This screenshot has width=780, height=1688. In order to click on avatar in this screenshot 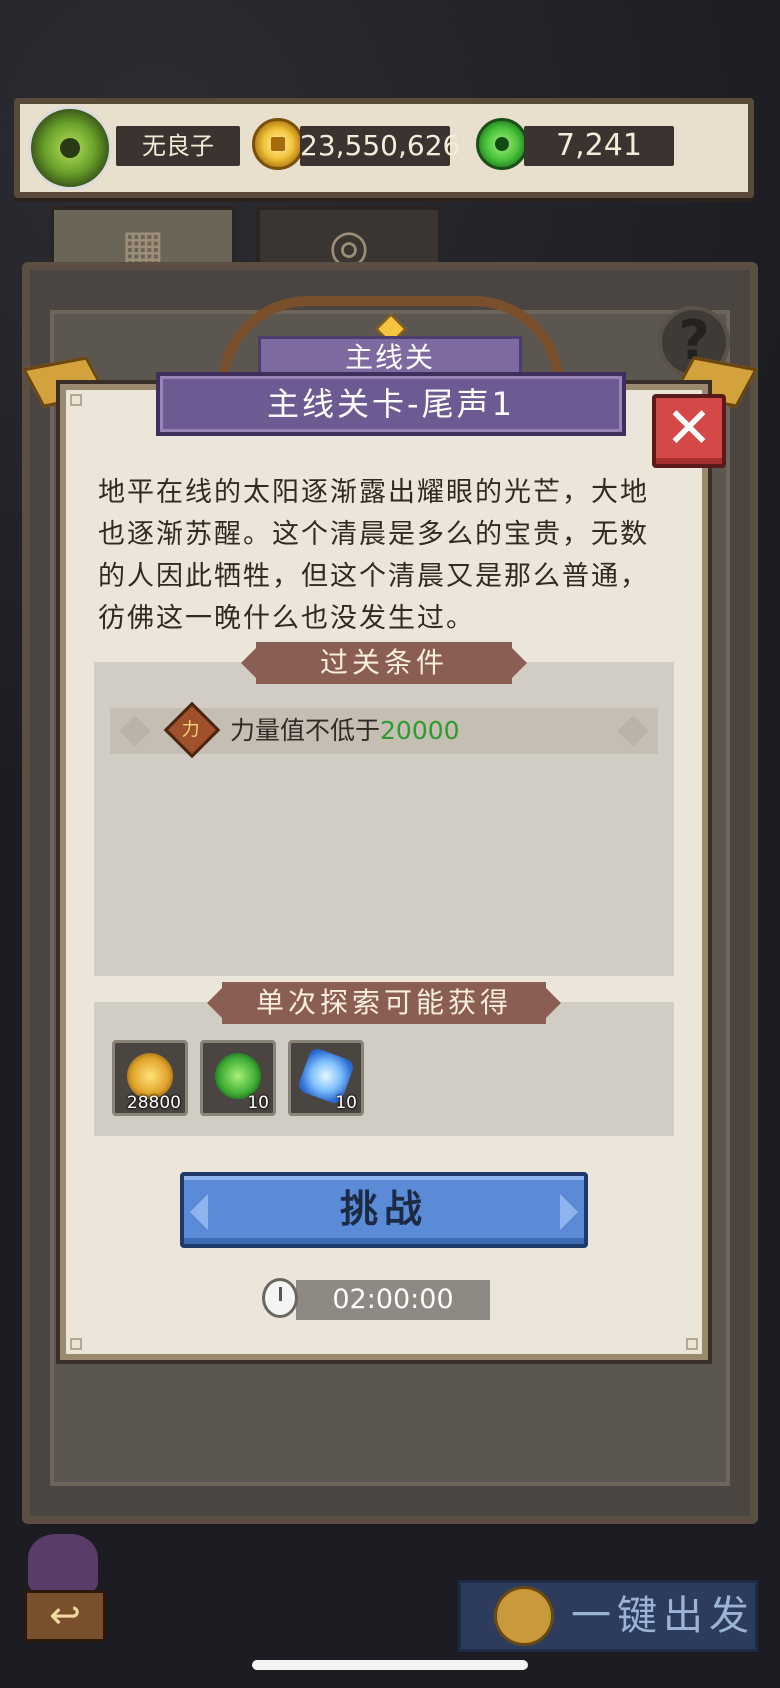, I will do `click(70, 148)`.